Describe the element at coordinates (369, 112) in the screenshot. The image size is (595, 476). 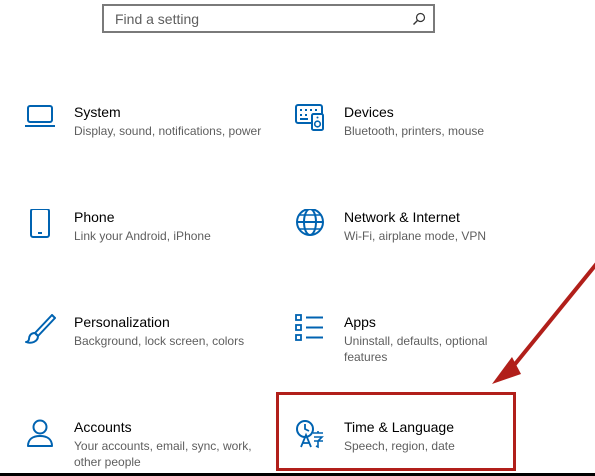
I see `tile-title: Devices` at that location.